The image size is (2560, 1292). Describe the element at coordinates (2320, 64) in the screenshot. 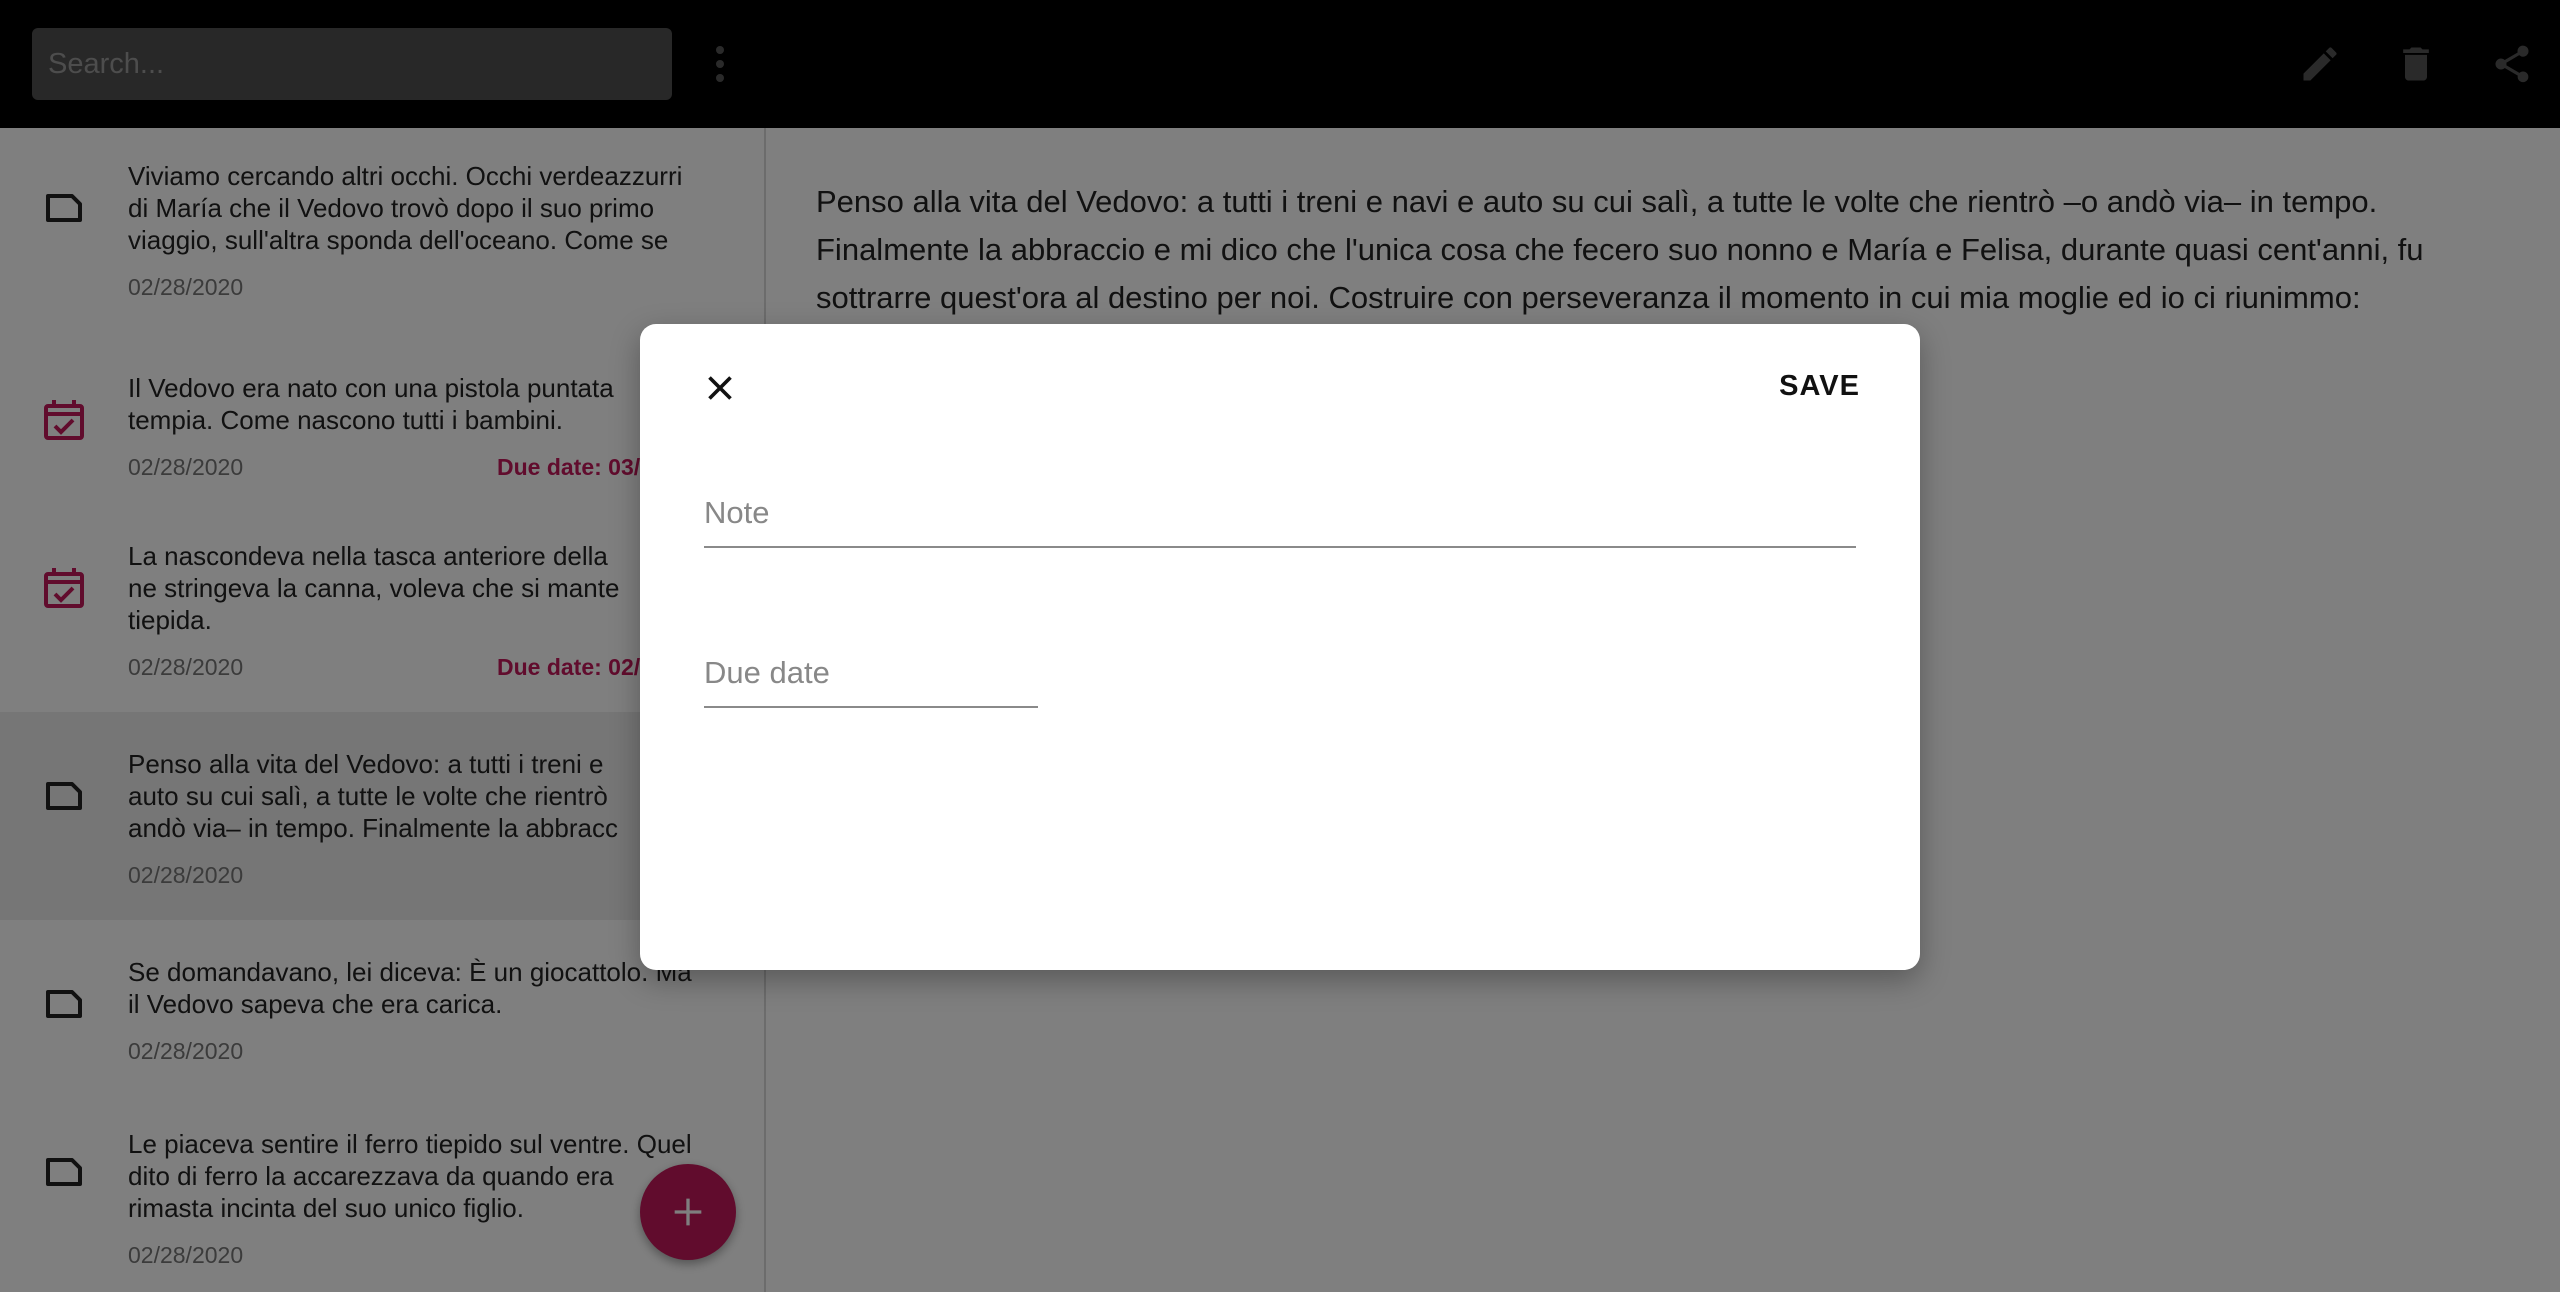

I see `pencil-icon` at that location.